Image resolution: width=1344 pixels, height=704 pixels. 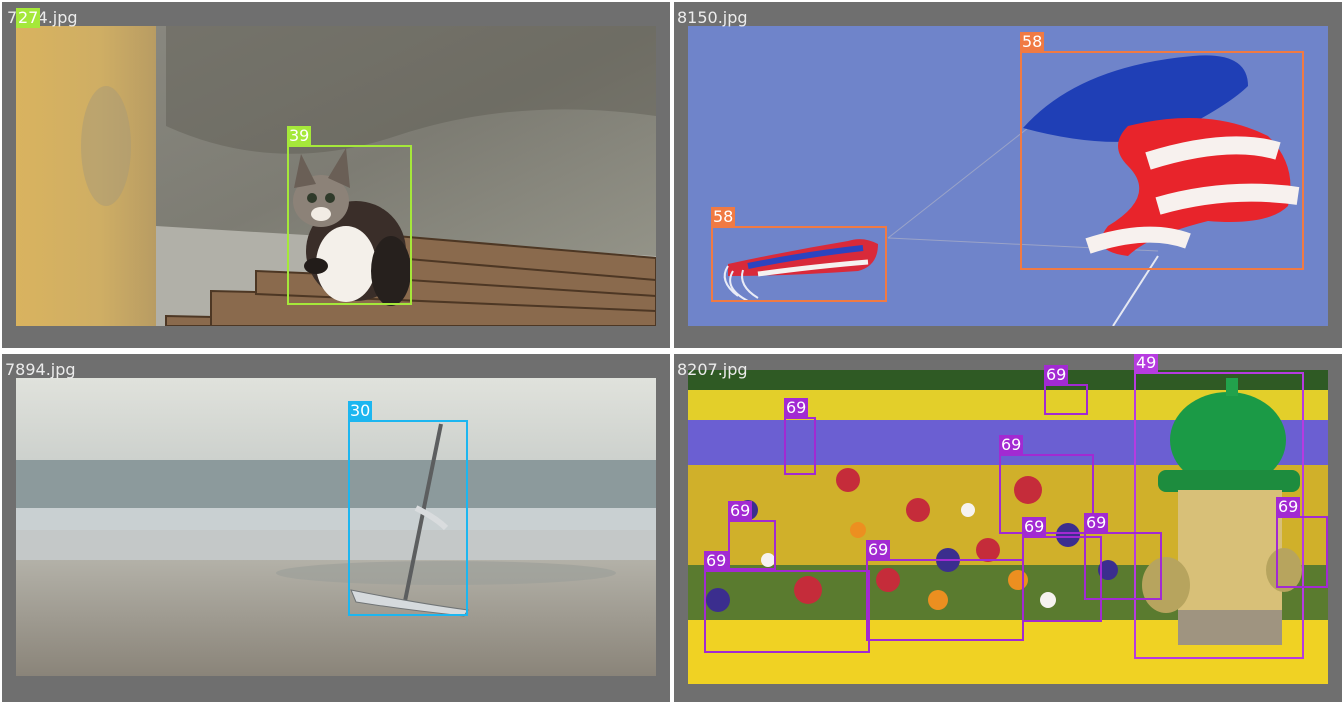 I want to click on class-id: 27, so click(x=28, y=17).